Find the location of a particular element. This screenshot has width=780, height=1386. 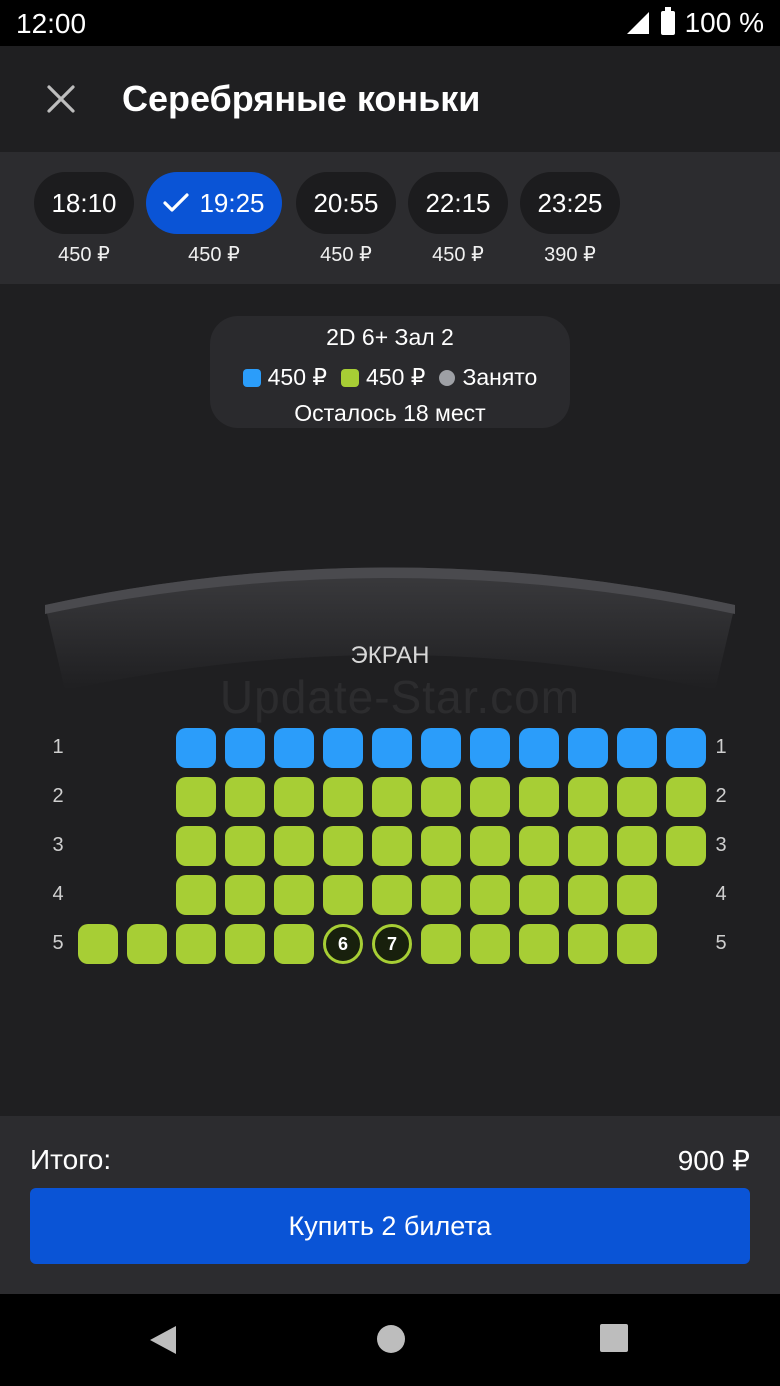

seats-remaining: Осталось 18 мест is located at coordinates (390, 413).